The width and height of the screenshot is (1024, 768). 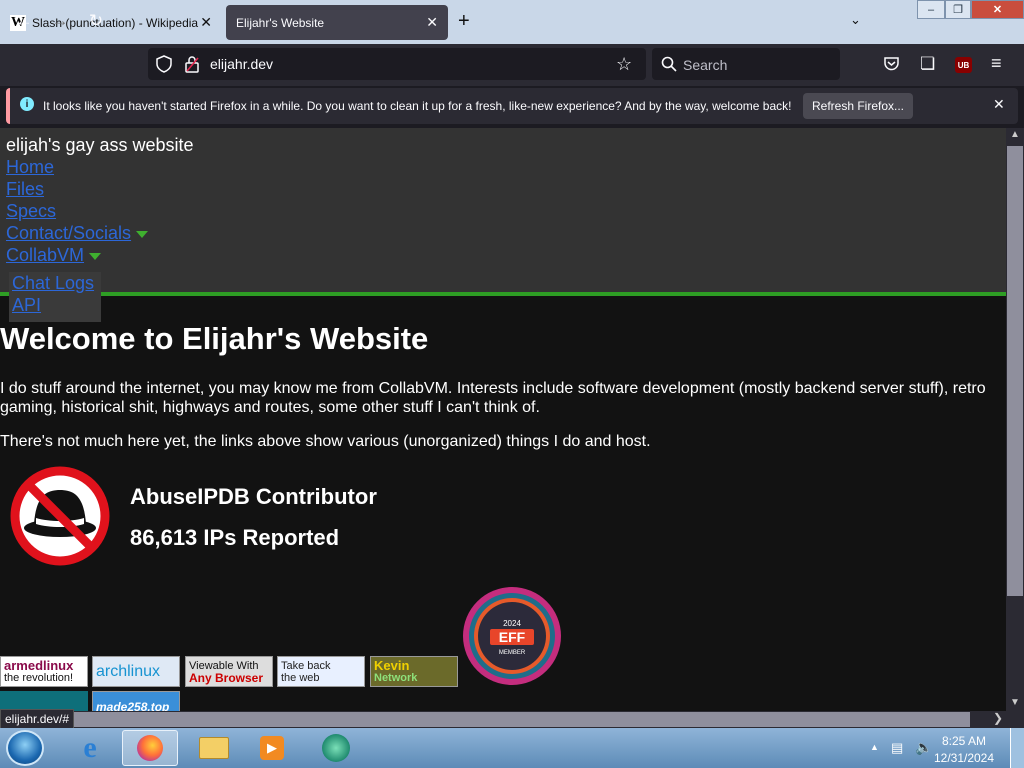 I want to click on armedlinux-badge: armedlinux the revolution!, so click(x=44, y=671).